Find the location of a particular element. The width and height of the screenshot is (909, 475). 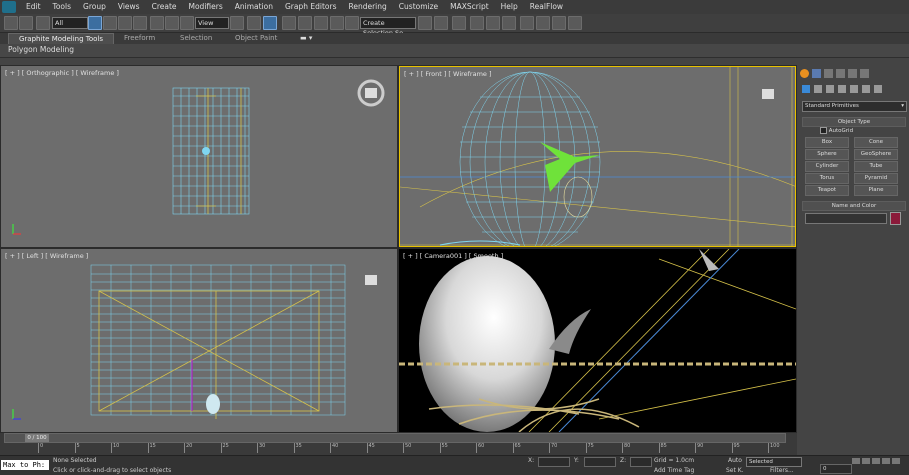

material-editor-icon is located at coordinates (527, 23).